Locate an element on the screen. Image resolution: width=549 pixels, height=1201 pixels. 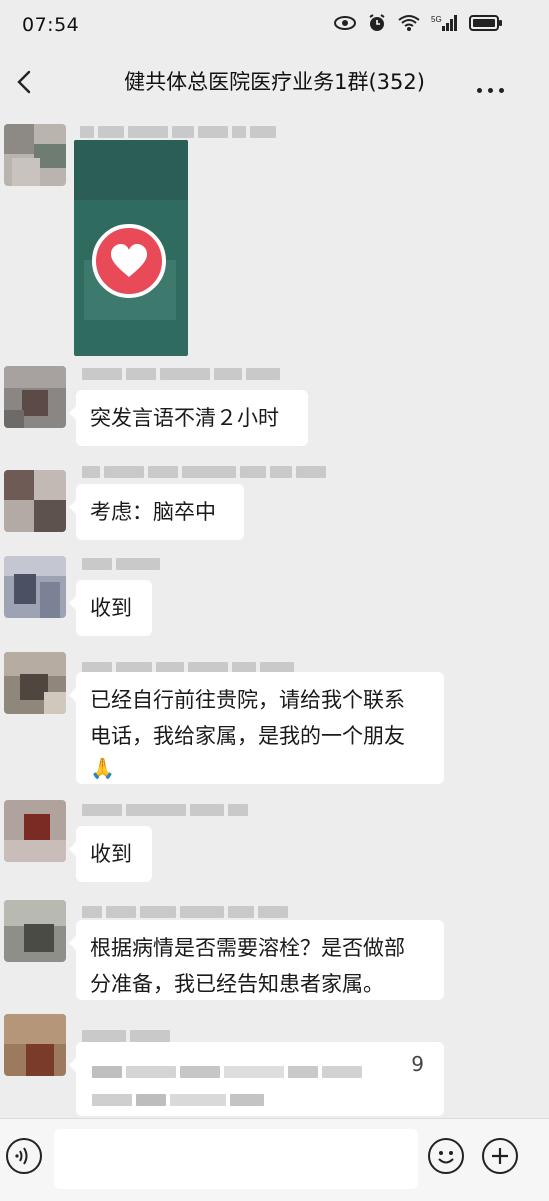
message-bubble: 已经自行前往贵院，请给我个联系 电话，我给家属，是我的一个朋友 🙏 is located at coordinates (256, 728).